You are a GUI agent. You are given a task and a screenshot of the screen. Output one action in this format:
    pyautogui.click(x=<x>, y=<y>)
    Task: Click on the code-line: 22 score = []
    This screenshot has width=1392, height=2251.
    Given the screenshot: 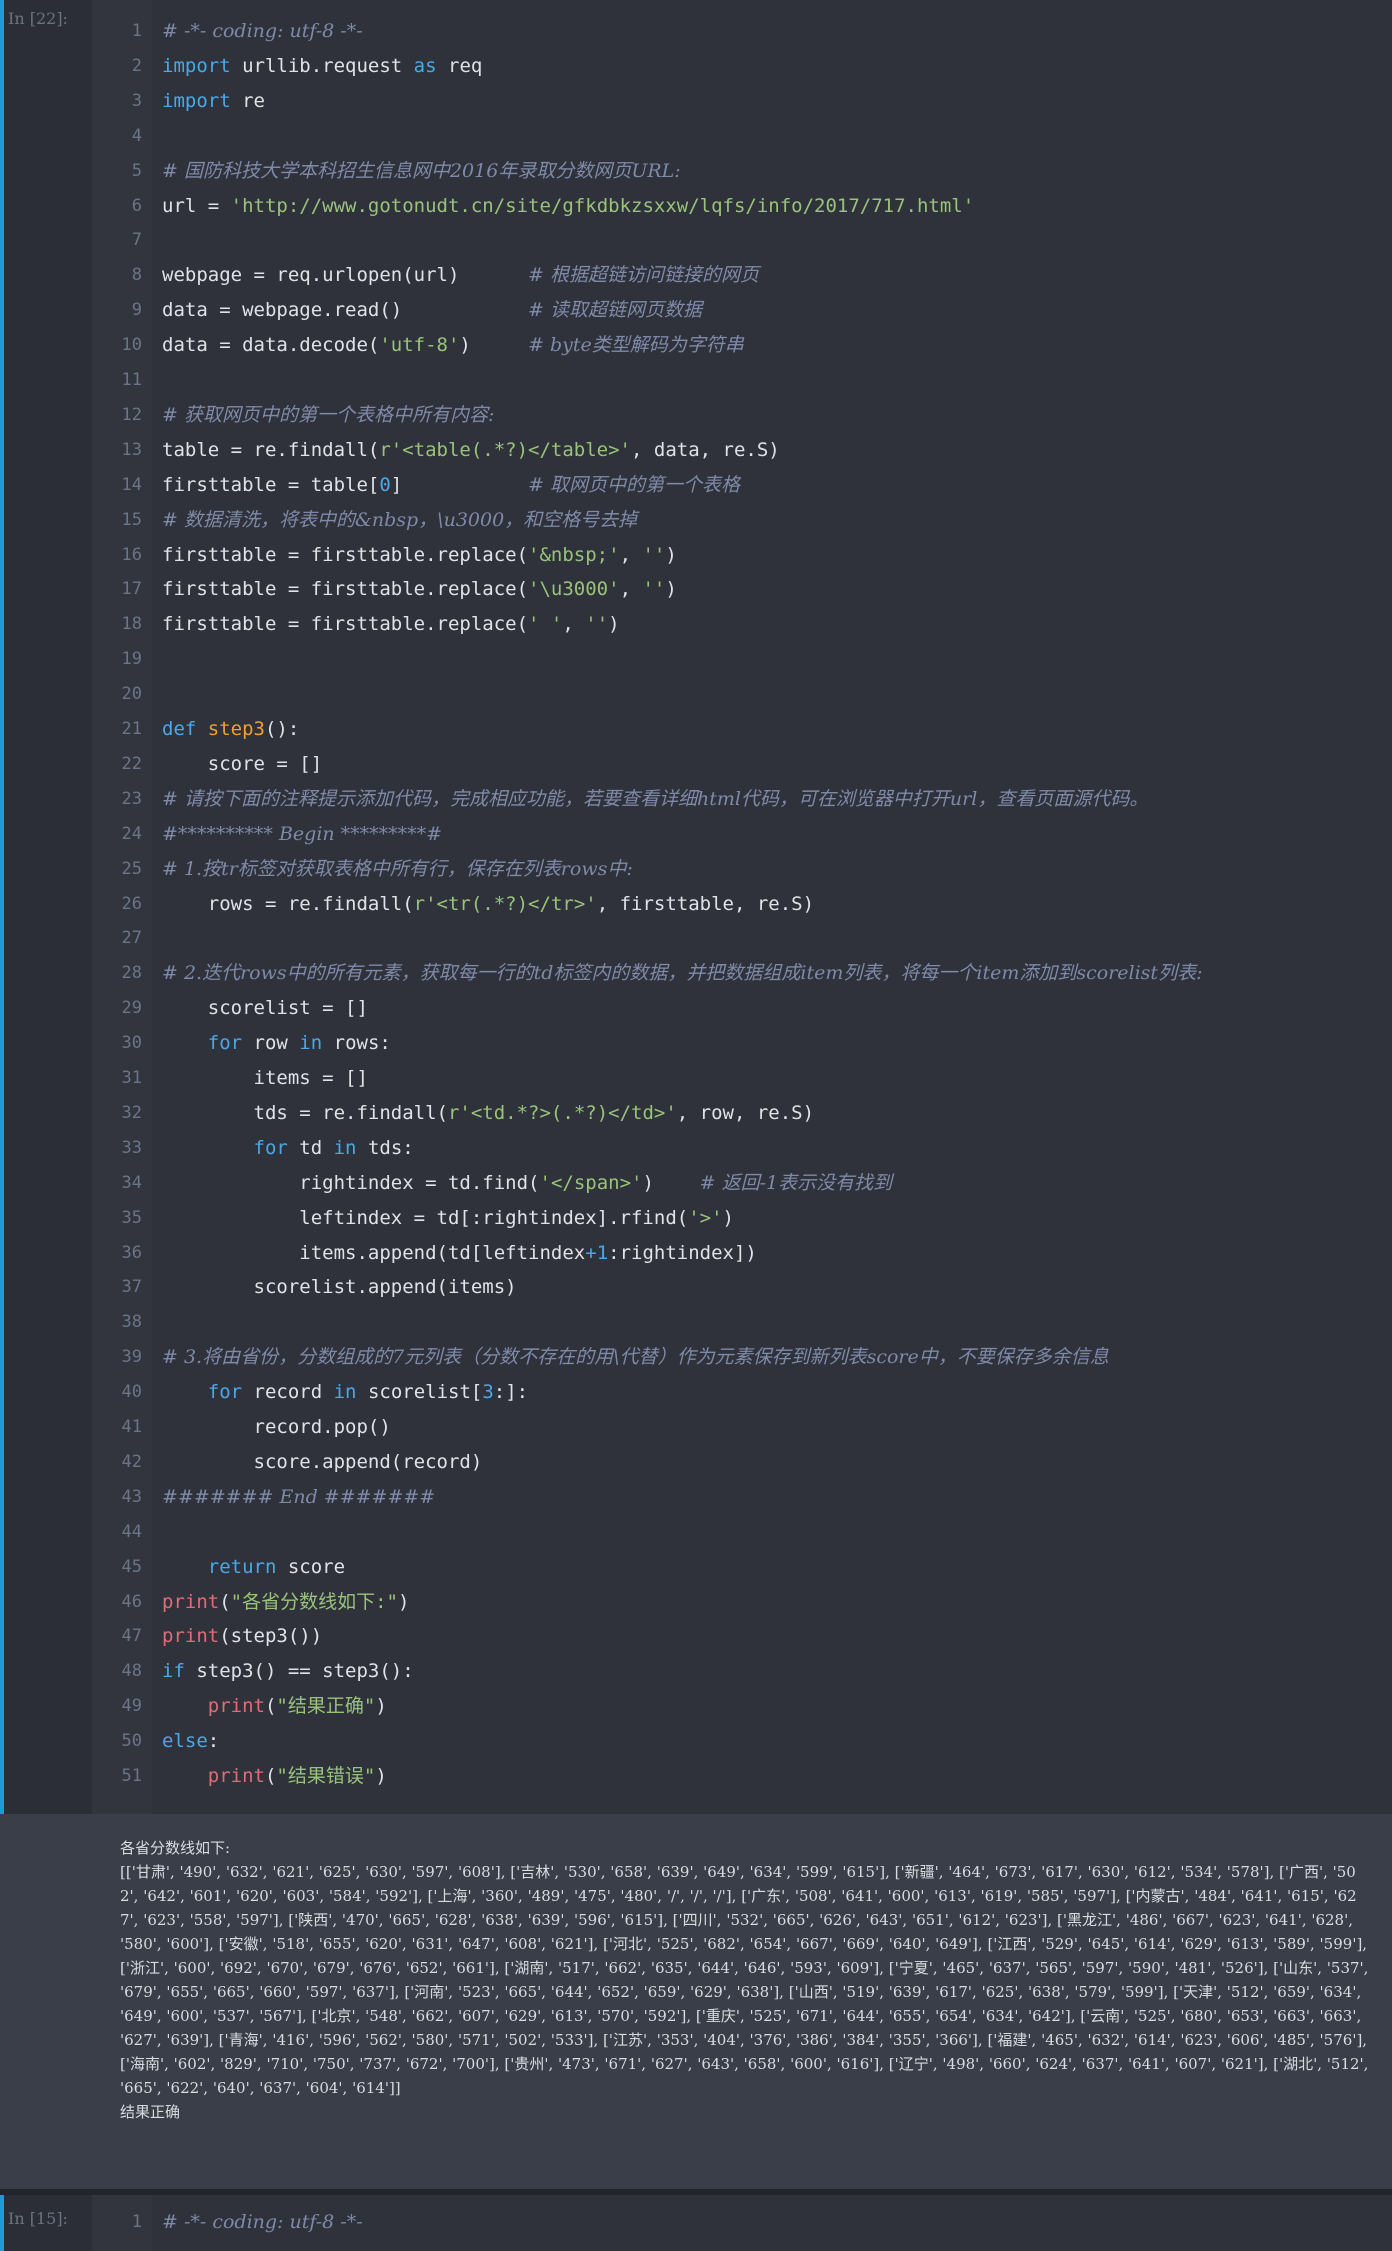 What is the action you would take?
    pyautogui.click(x=742, y=764)
    